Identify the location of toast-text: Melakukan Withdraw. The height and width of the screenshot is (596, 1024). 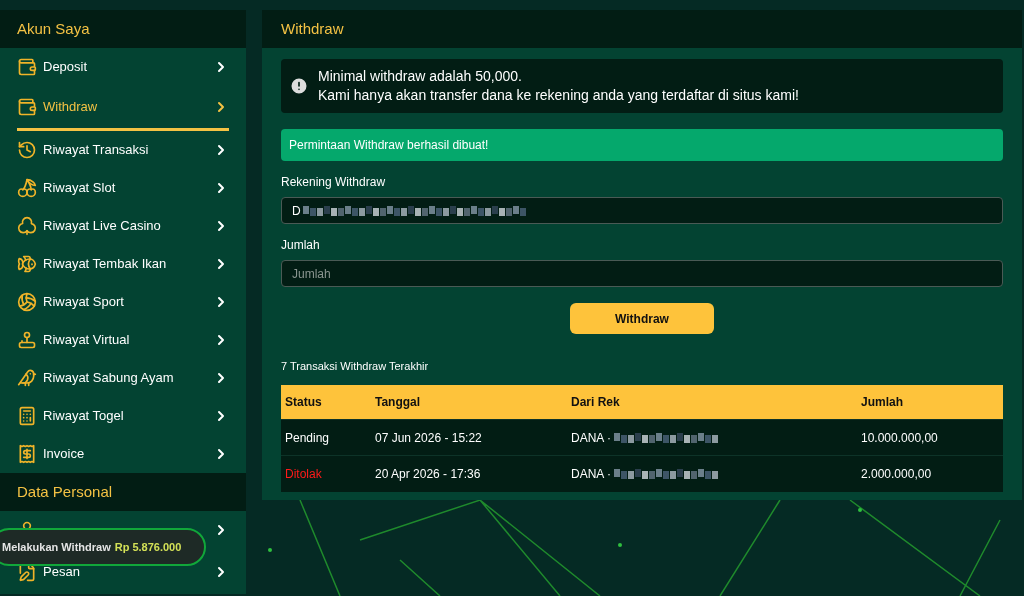
(56, 547).